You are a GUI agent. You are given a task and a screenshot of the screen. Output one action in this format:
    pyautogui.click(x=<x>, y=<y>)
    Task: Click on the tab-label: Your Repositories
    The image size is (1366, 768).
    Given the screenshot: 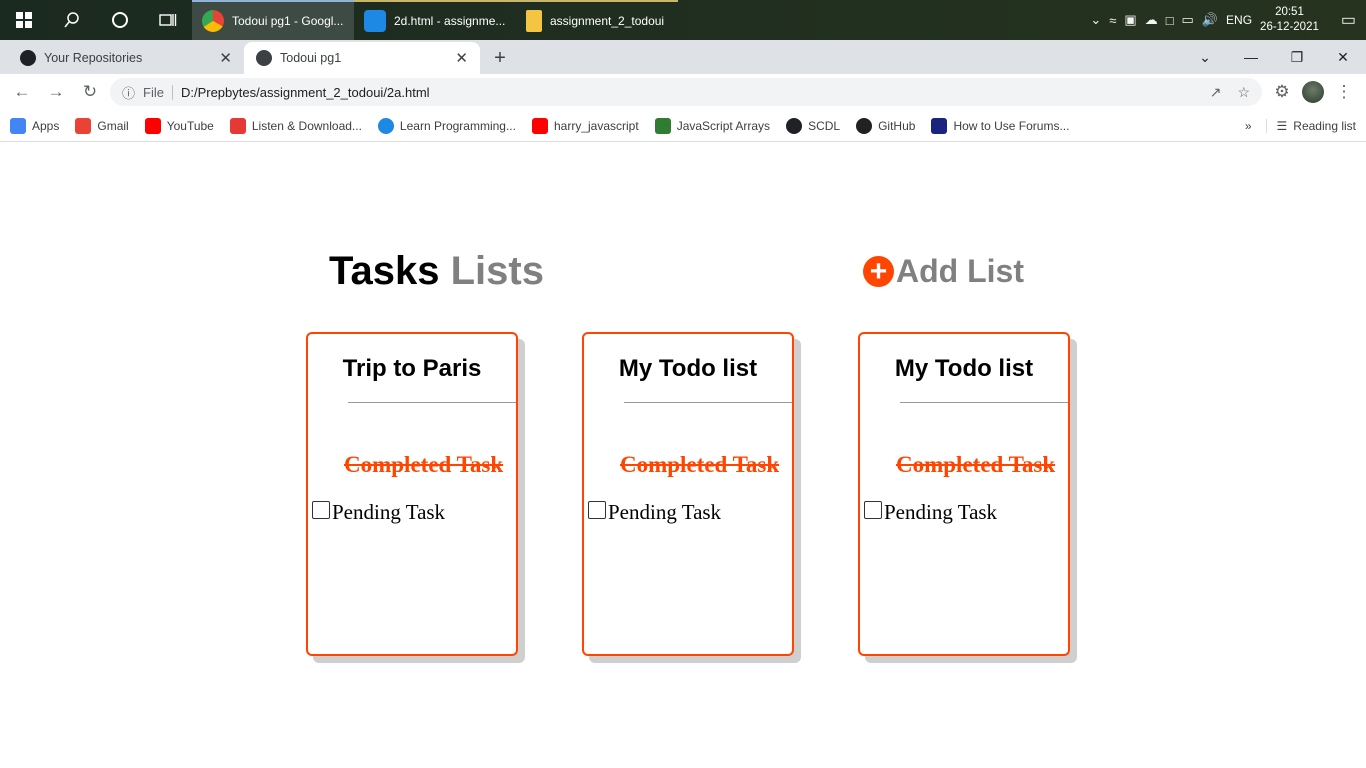 What is the action you would take?
    pyautogui.click(x=93, y=58)
    